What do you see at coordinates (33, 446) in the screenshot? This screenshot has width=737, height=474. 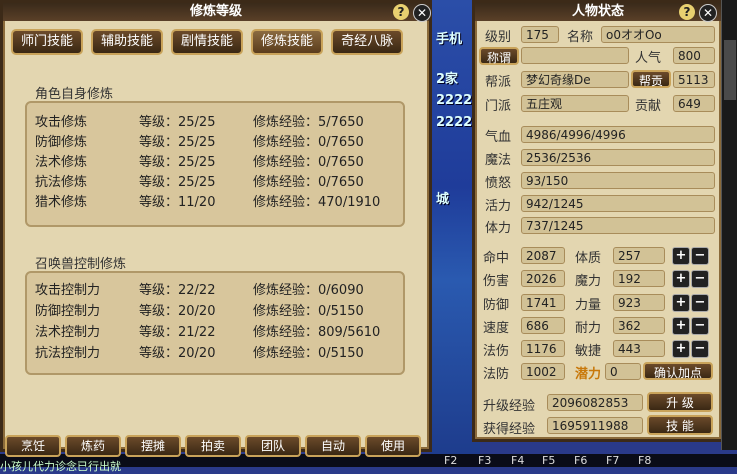 I see `cook-button: 烹饪` at bounding box center [33, 446].